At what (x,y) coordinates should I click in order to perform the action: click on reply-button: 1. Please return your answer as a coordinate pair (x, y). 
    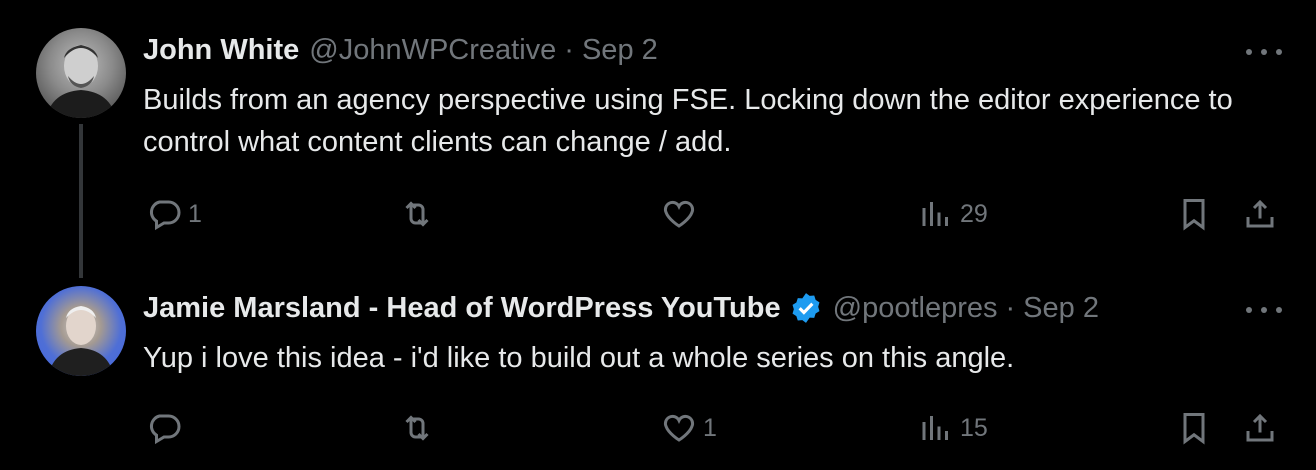
    Looking at the image, I should click on (174, 214).